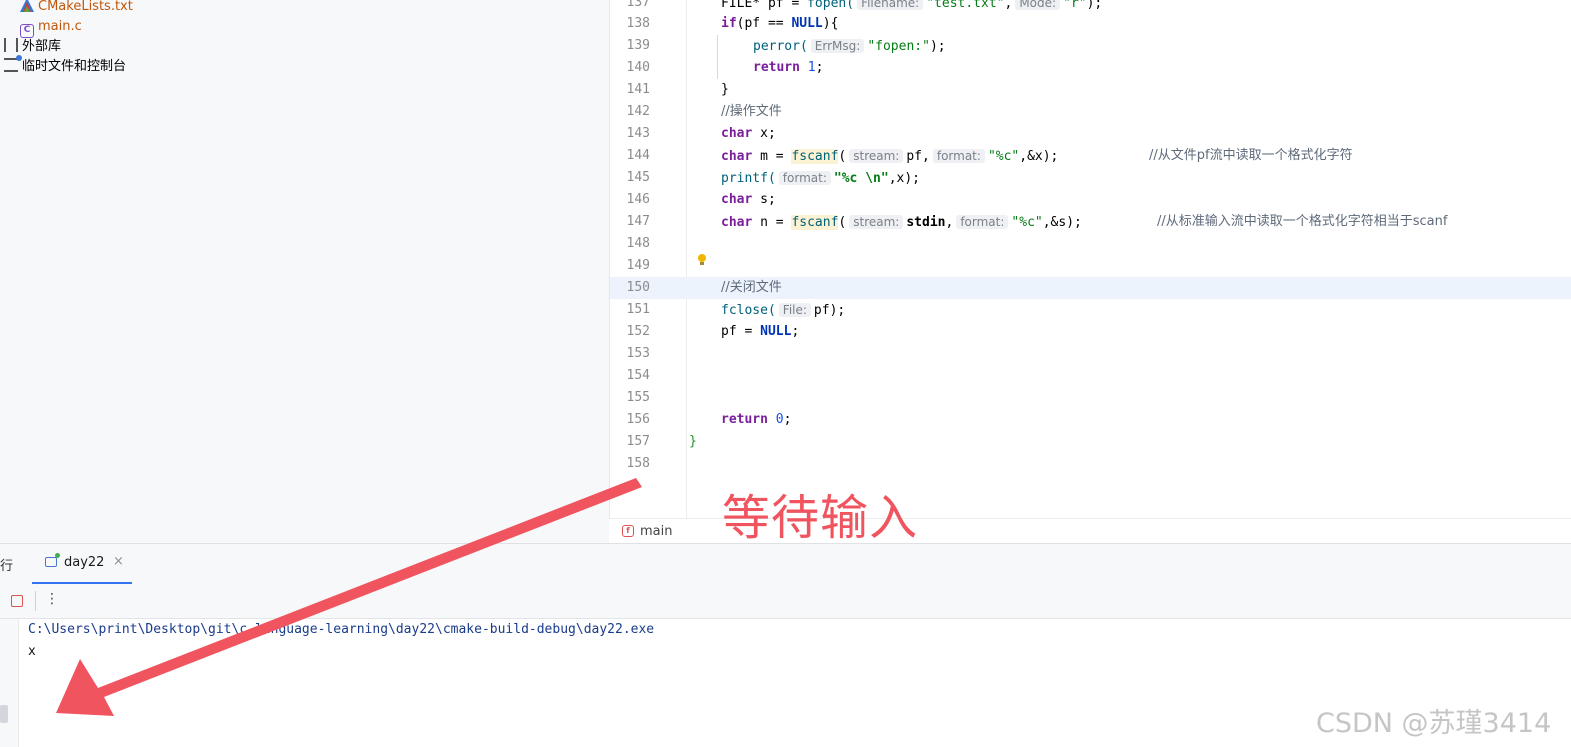 The height and width of the screenshot is (747, 1571). I want to click on code-text: stdin, so click(926, 222).